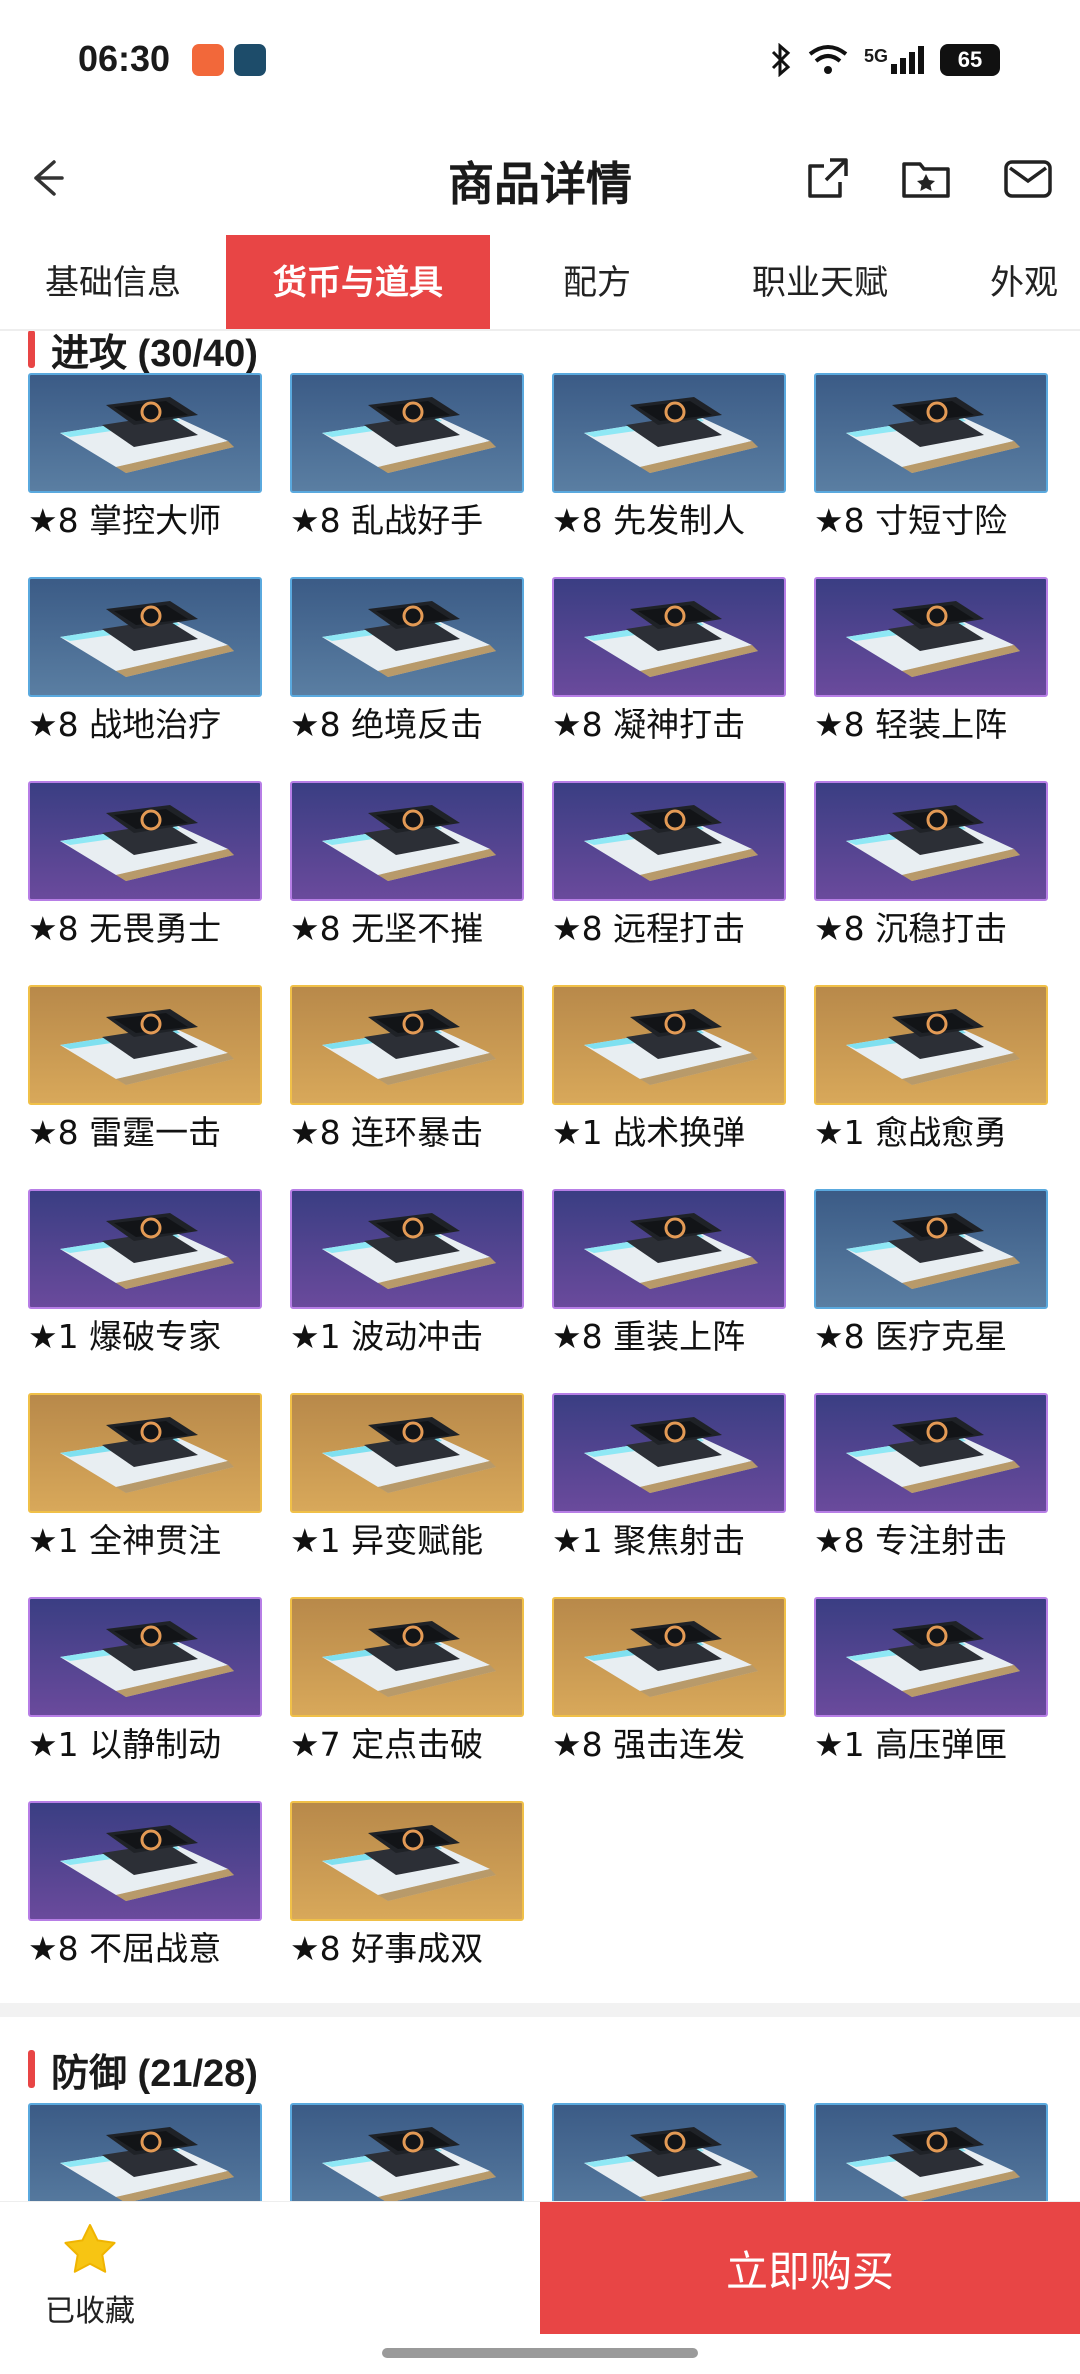 The image size is (1080, 2374). What do you see at coordinates (669, 1483) in the screenshot?
I see `item-card: ★1 聚焦射击` at bounding box center [669, 1483].